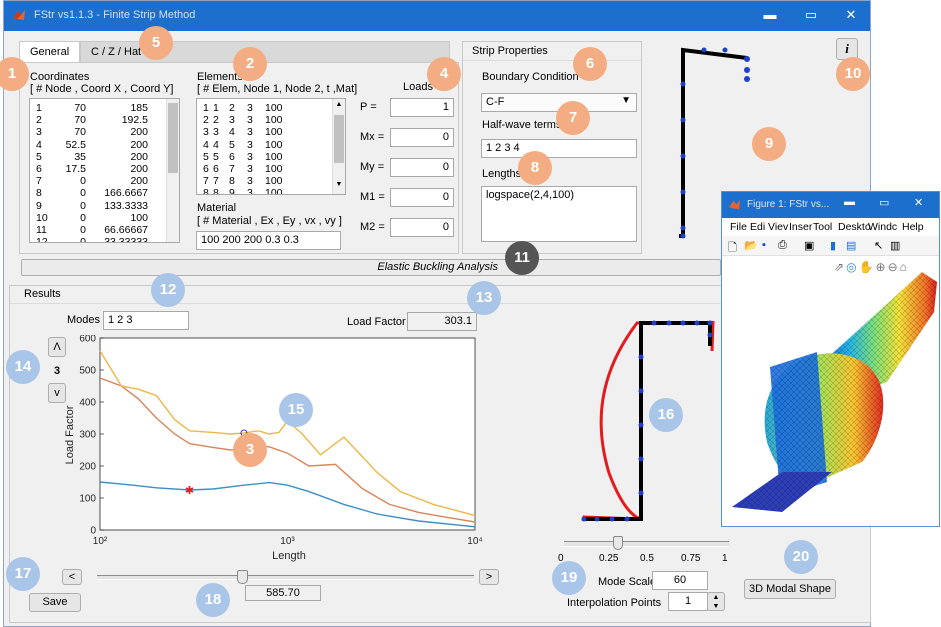  I want to click on material-title: Material, so click(217, 208).